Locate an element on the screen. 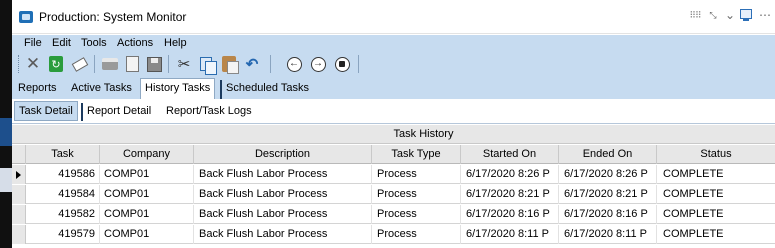 Image resolution: width=775 pixels, height=248 pixels. column-header-ended-on: Ended On is located at coordinates (608, 154).